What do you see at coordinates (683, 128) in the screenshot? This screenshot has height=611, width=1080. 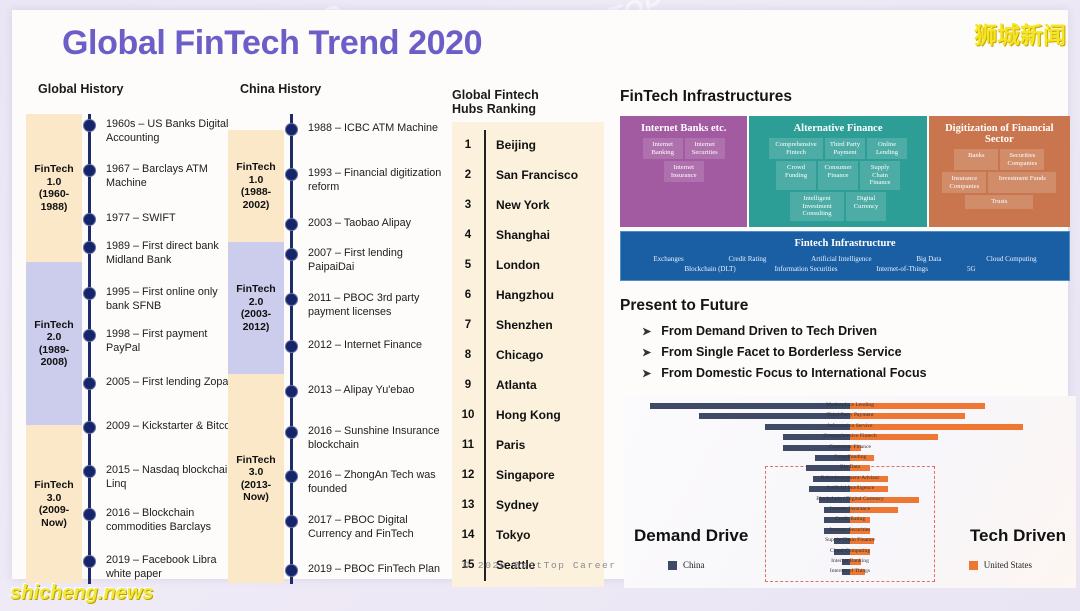 I see `infra-group-title: Internet Banks etc.` at bounding box center [683, 128].